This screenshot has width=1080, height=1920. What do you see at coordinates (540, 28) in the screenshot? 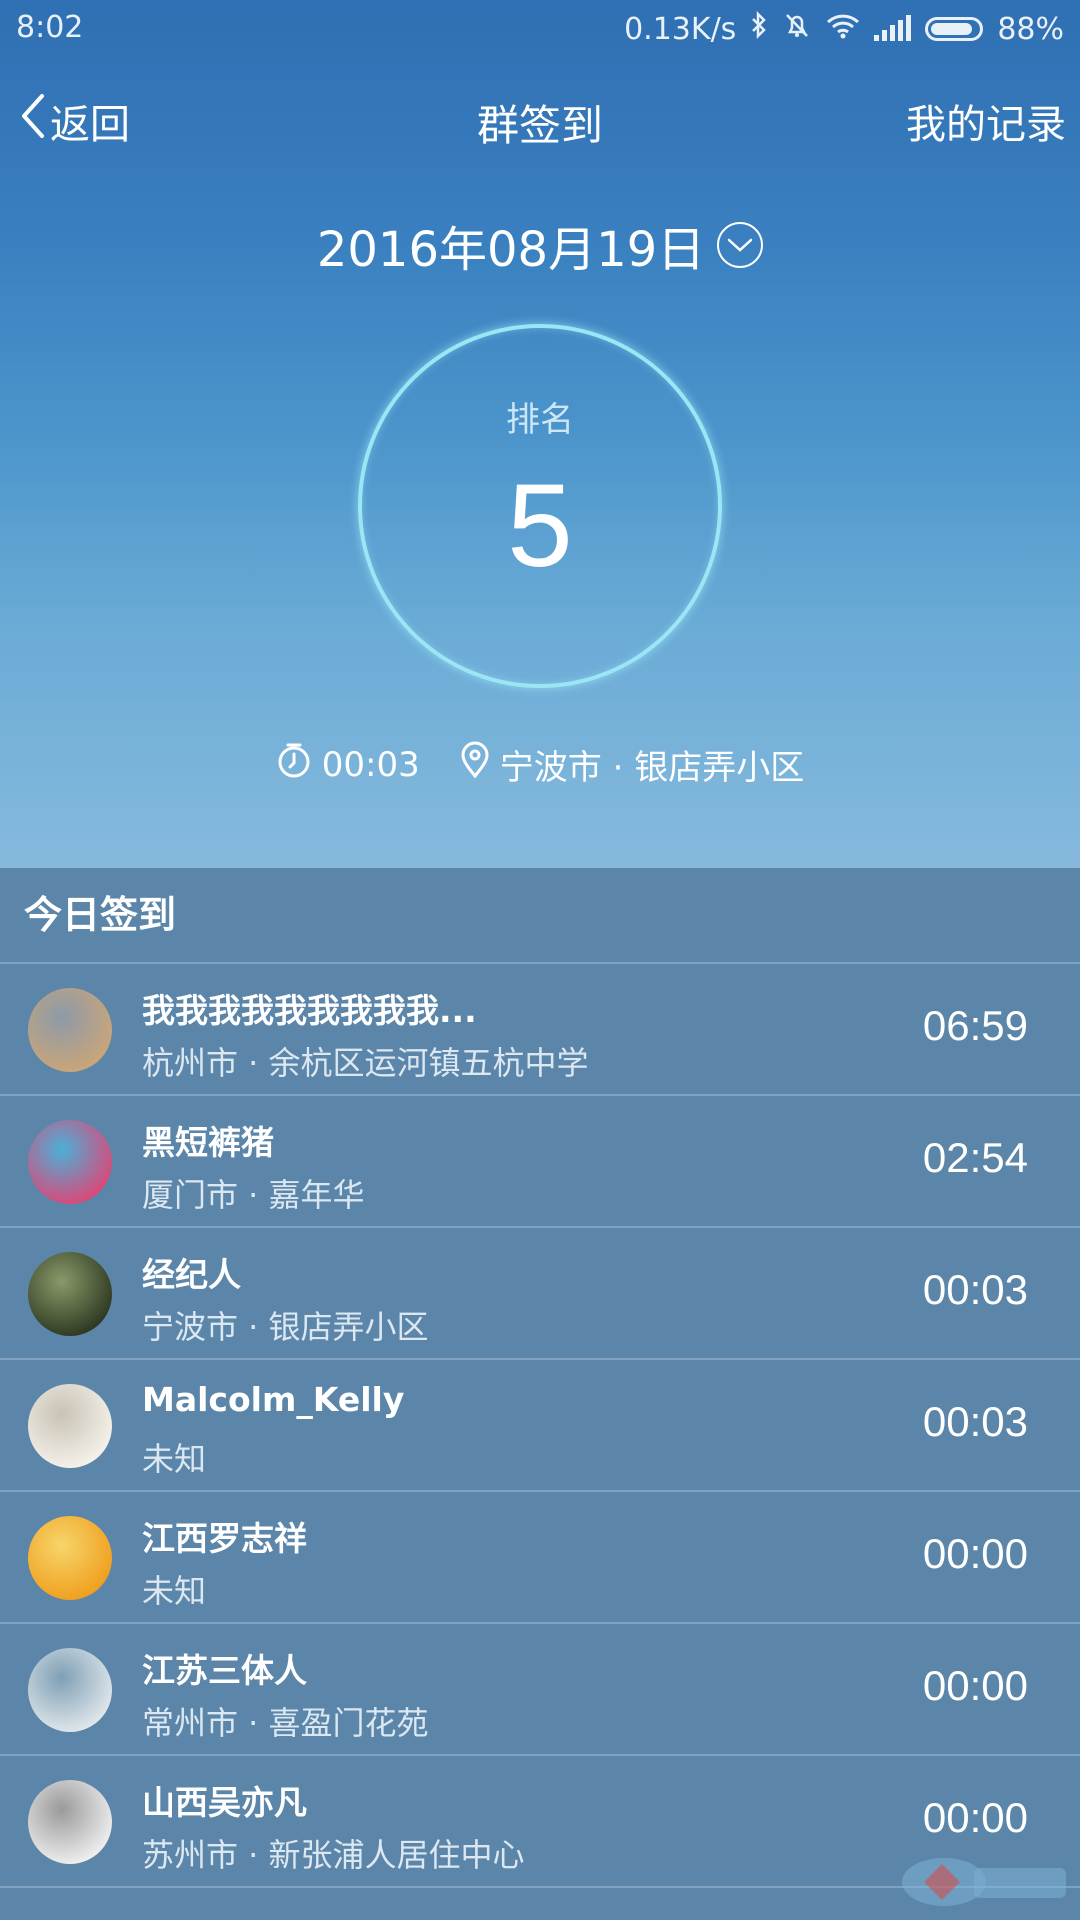
I see `status-bar: 8:02 0.13K/s 88%` at bounding box center [540, 28].